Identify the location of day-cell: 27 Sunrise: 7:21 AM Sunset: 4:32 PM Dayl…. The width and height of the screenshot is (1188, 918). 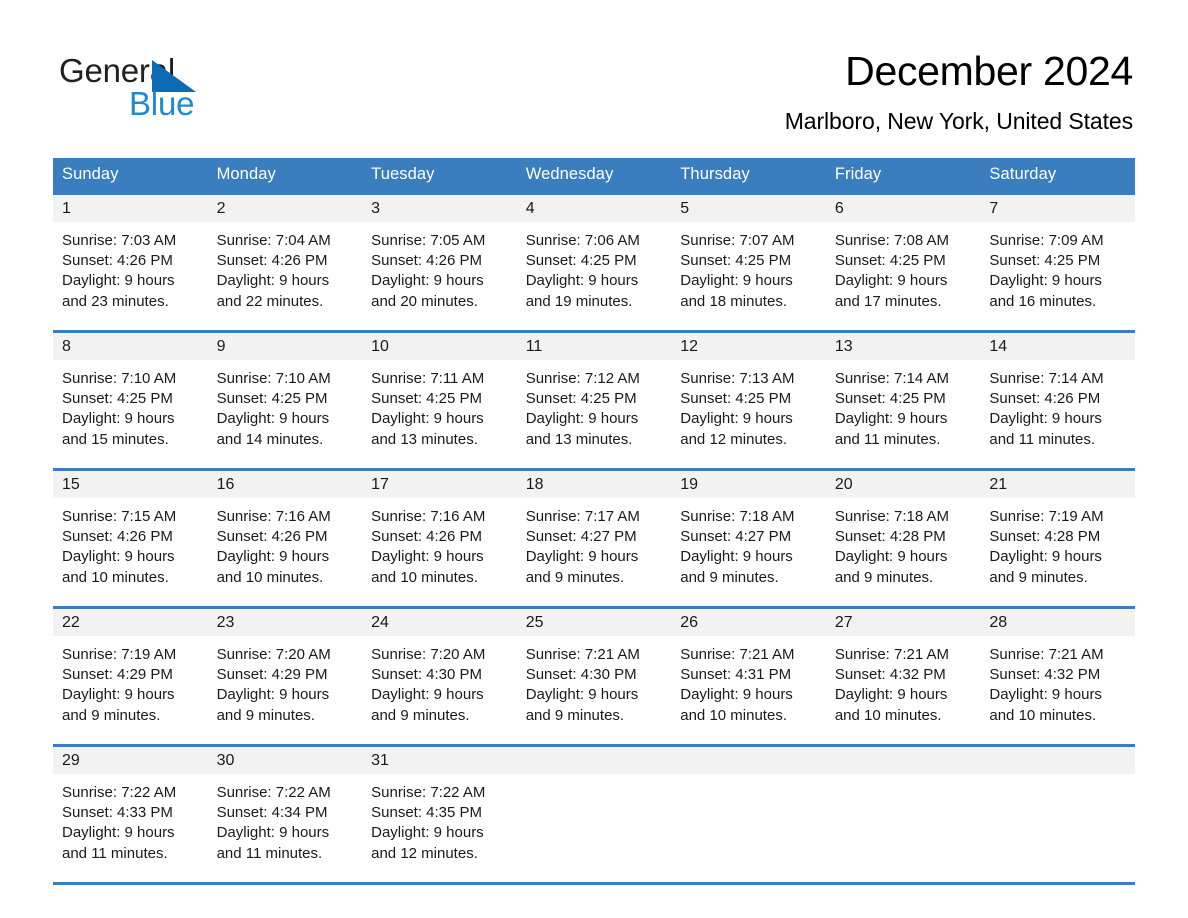
(903, 676).